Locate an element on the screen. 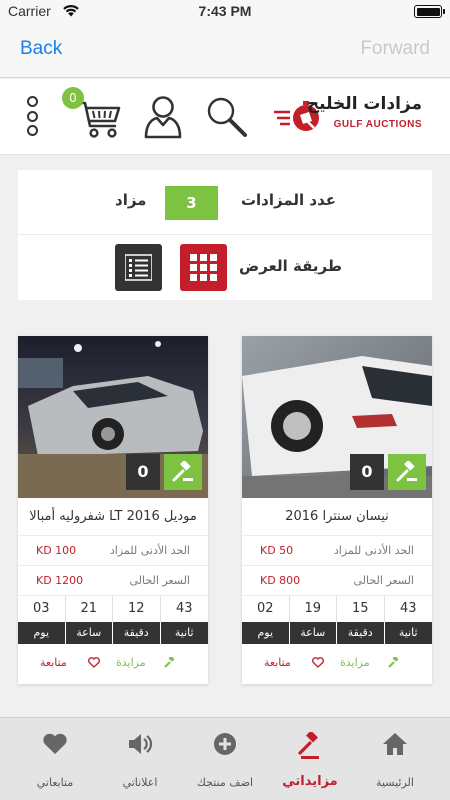  logo-latin-text: GULF AUCTIONS is located at coordinates (377, 124).